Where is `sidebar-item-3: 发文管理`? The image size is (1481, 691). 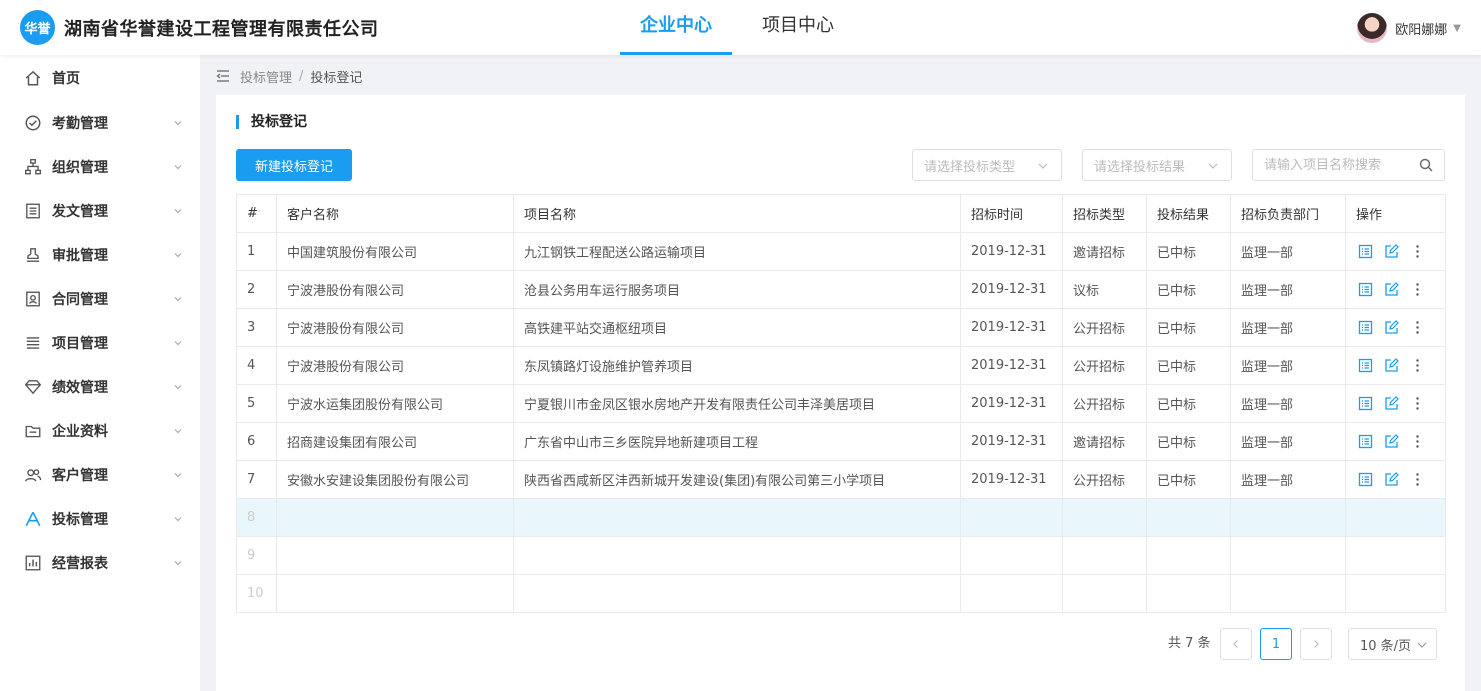
sidebar-item-3: 发文管理 is located at coordinates (100, 211).